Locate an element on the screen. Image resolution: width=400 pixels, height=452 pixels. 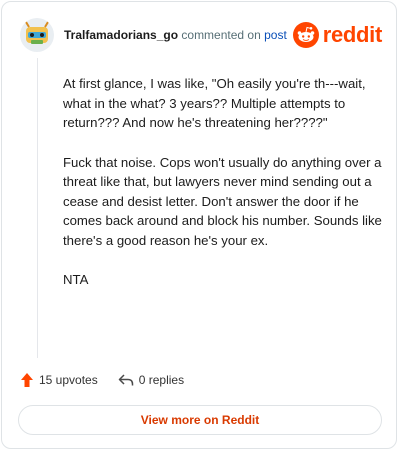
reply-button: 0 replies is located at coordinates (151, 380).